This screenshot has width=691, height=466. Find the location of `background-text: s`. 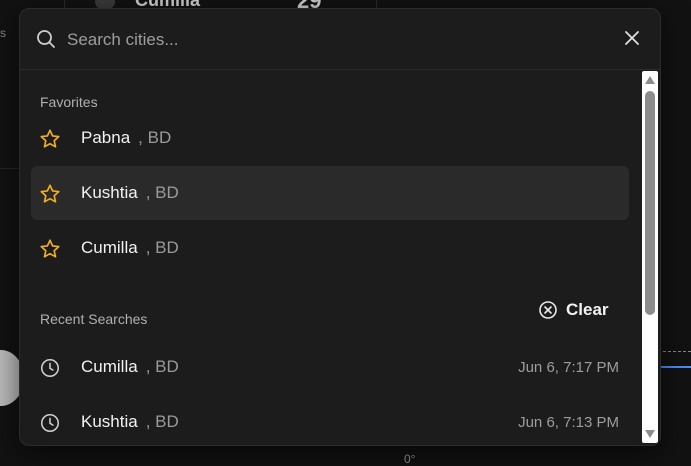

background-text: s is located at coordinates (3, 33).